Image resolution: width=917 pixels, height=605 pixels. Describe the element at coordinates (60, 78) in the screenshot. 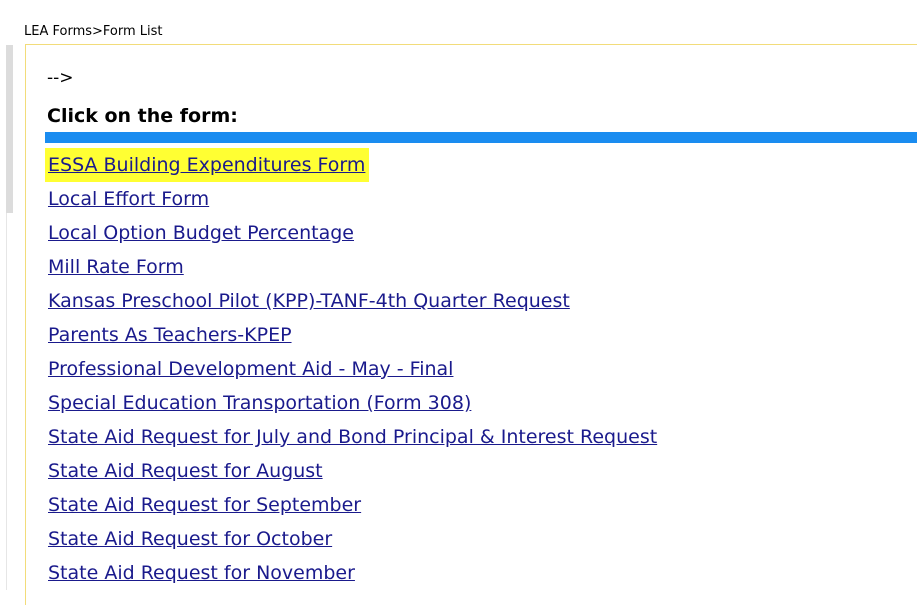

I see `arrow-text: -->` at that location.